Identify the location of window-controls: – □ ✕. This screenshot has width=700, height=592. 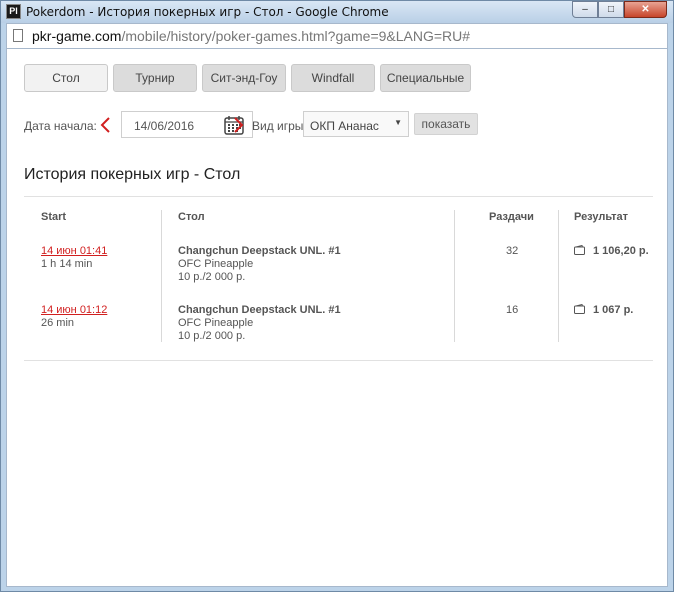
(619, 9).